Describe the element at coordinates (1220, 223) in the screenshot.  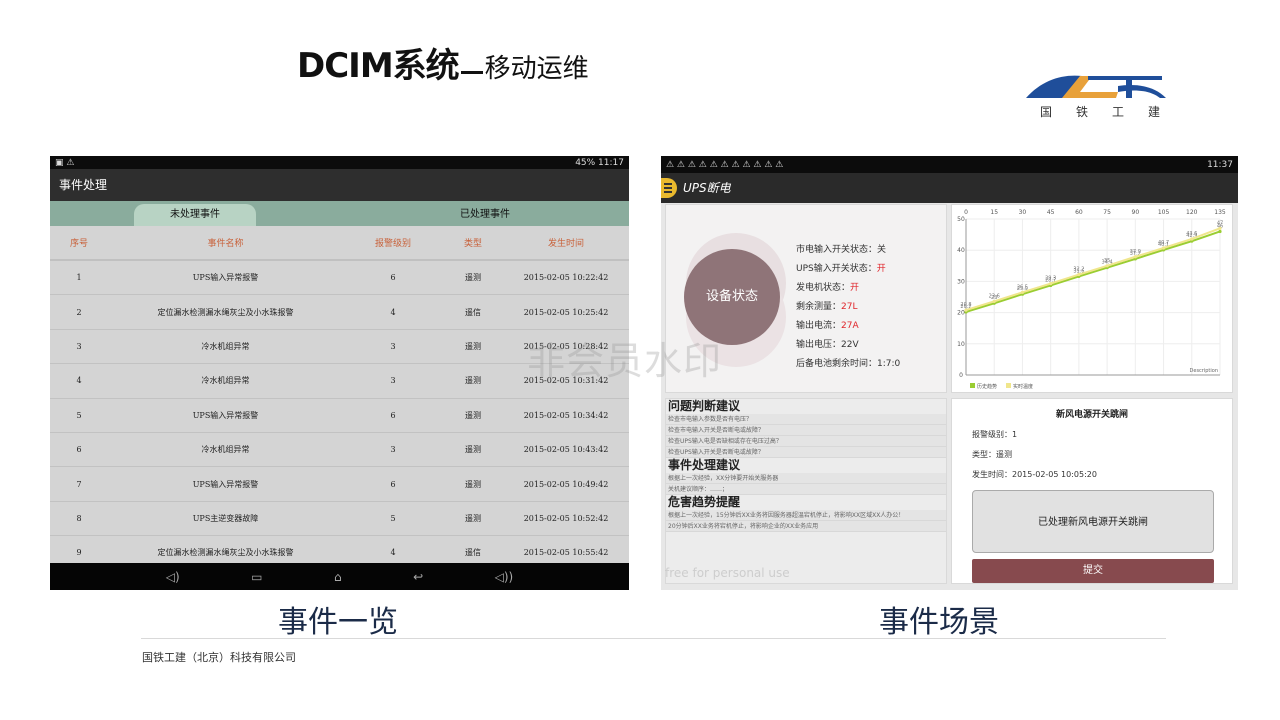
I see `data-label: 47` at that location.